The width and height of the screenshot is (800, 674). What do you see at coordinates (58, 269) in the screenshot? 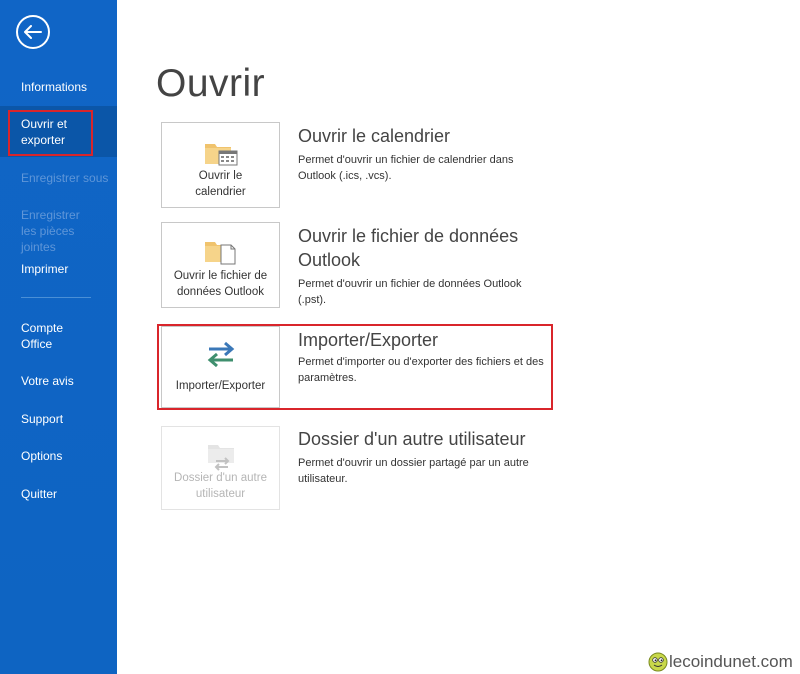
I see `sidebar-item-imprimer: Imprimer` at bounding box center [58, 269].